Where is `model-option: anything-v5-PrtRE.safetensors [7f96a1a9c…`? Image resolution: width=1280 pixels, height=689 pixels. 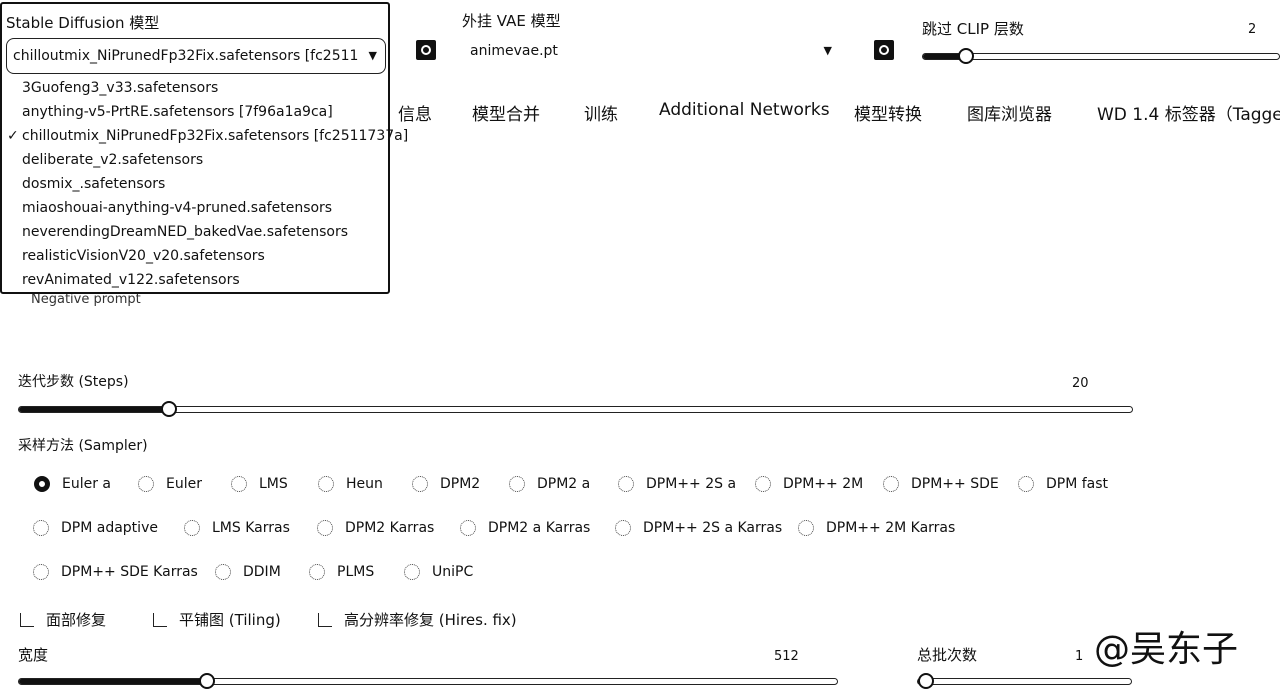
model-option: anything-v5-PrtRE.safetensors [7f96a1a9c… is located at coordinates (177, 112).